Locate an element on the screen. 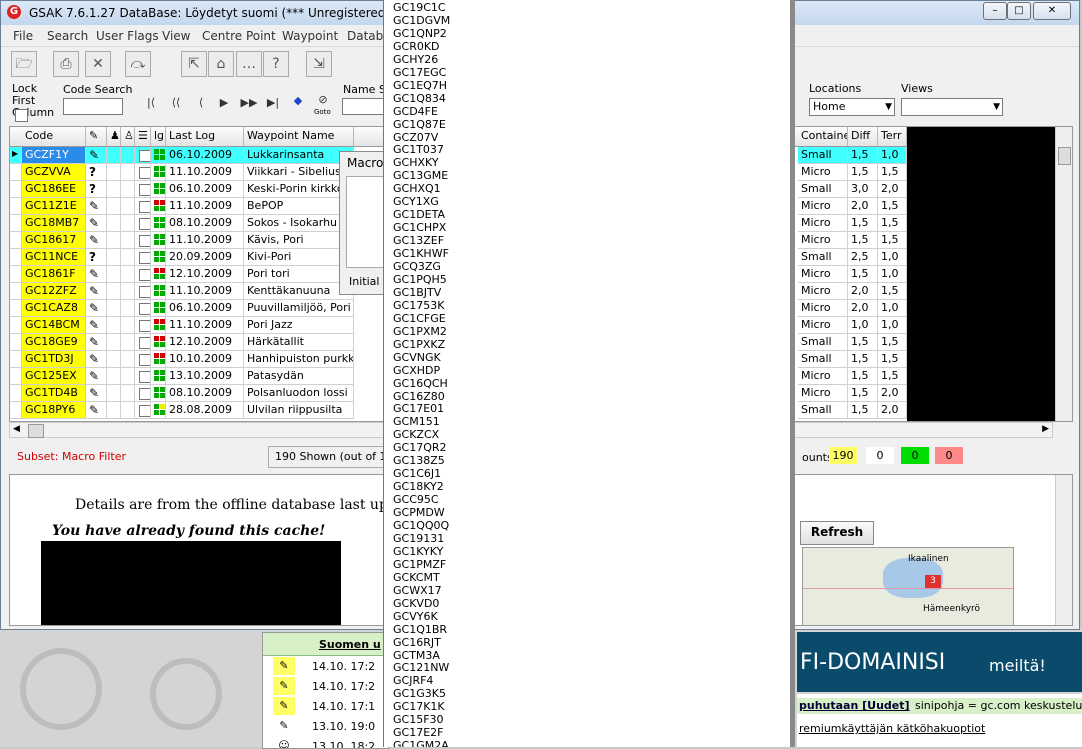  list-item: GC1DGVM is located at coordinates (421, 20).